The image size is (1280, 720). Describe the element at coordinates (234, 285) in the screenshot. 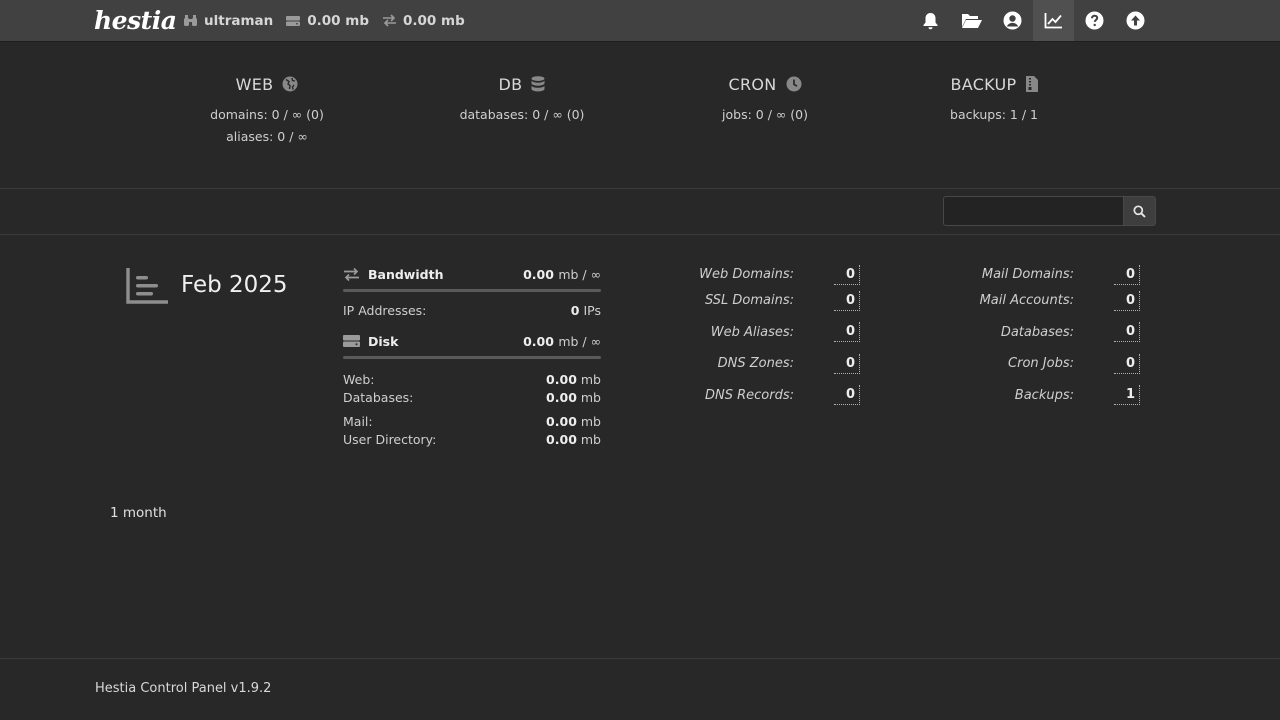

I see `period-label: Feb 2025` at that location.